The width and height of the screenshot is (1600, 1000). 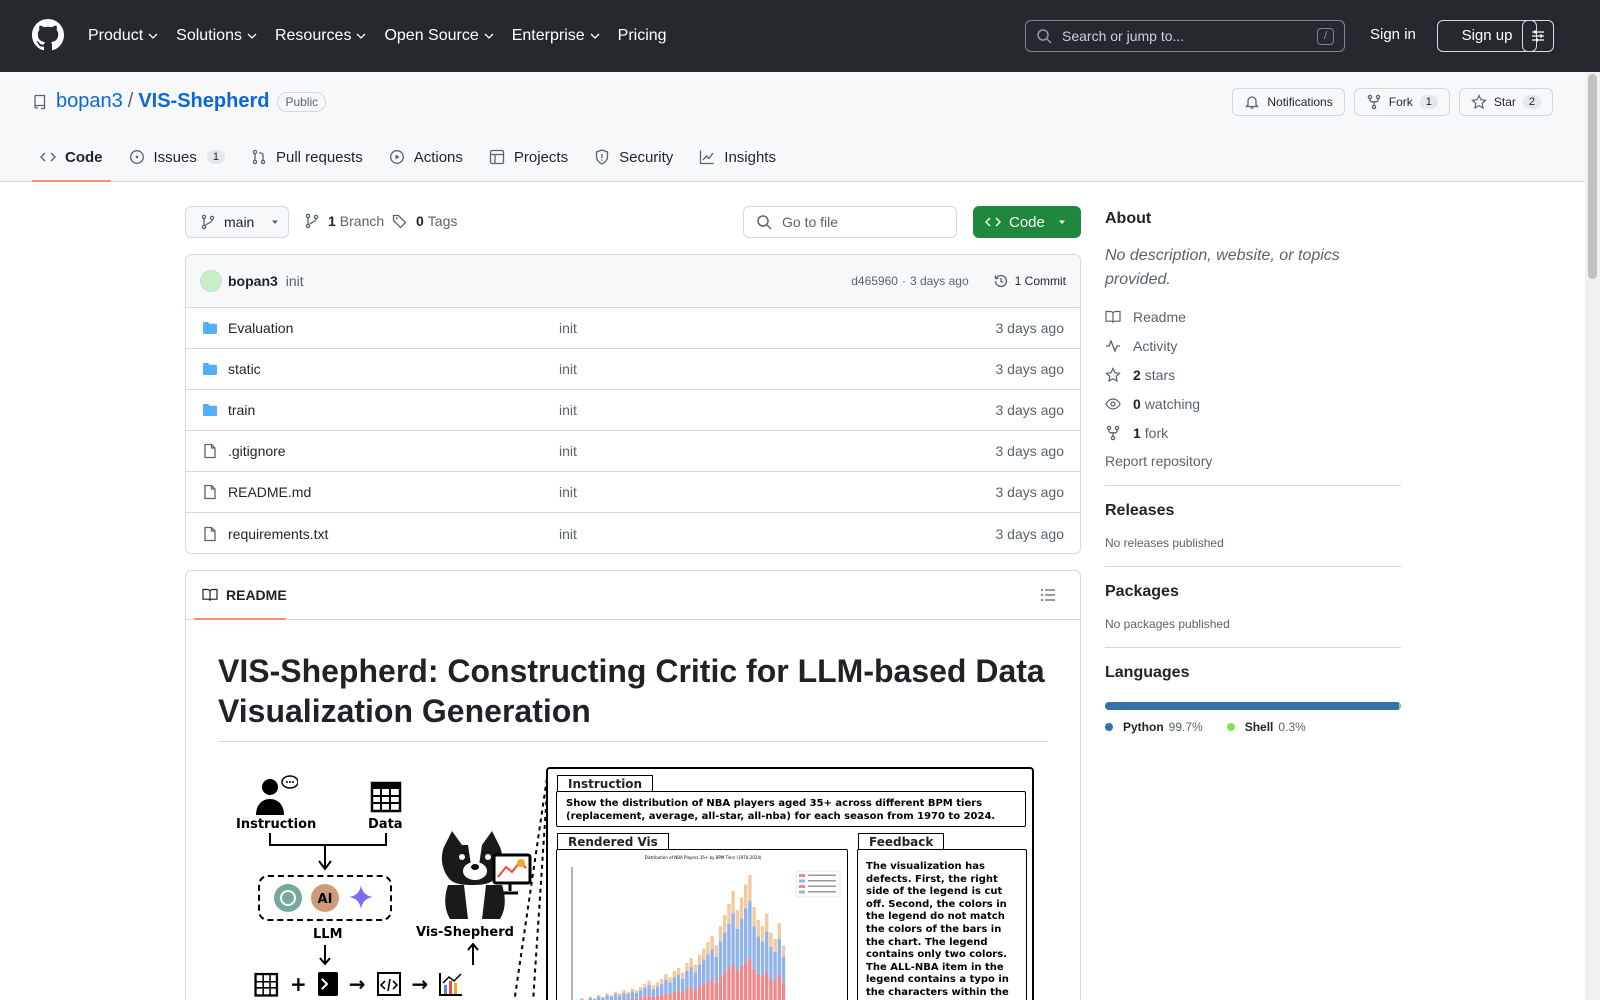 I want to click on tab-security: Security, so click(x=633, y=157).